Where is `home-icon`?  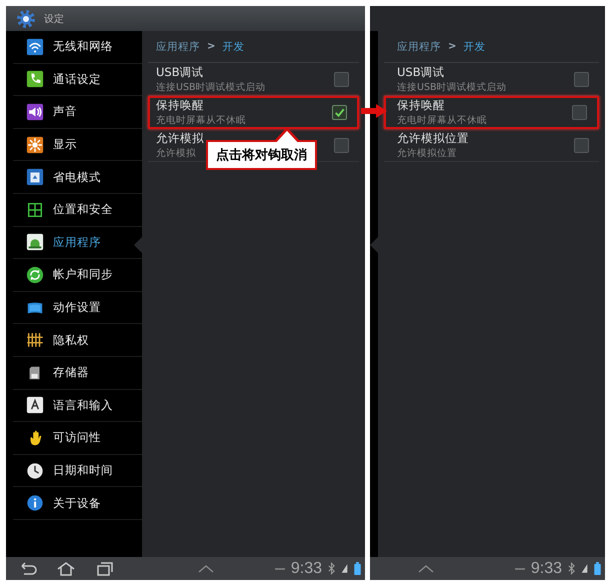
home-icon is located at coordinates (66, 569).